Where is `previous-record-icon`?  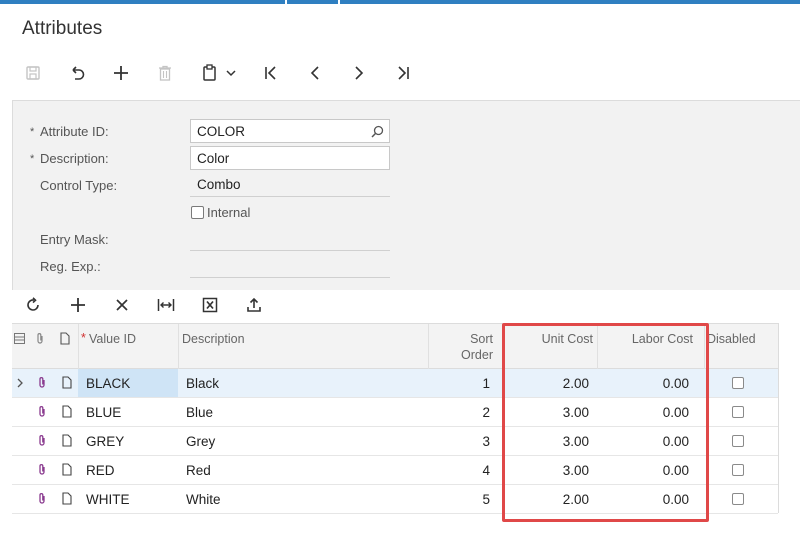
previous-record-icon is located at coordinates (314, 73).